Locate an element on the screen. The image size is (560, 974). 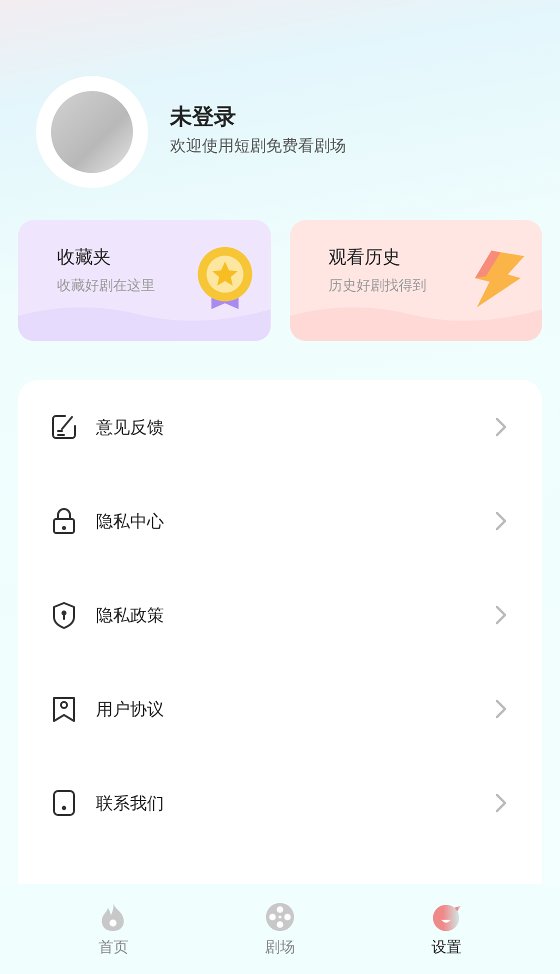
card-subtitle: 收藏好剧在这里 is located at coordinates (106, 286).